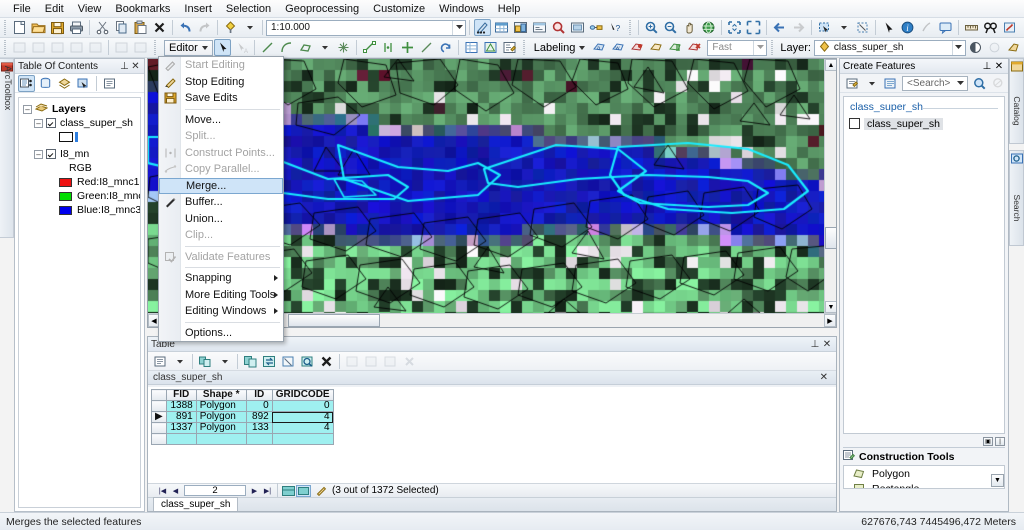  I want to click on find-icon, so click(990, 27).